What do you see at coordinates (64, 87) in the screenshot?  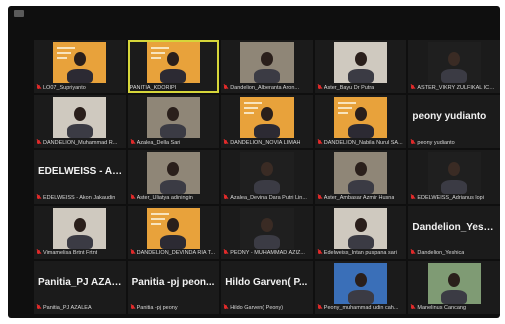 I see `participant-name: LO07_Supriyanto` at bounding box center [64, 87].